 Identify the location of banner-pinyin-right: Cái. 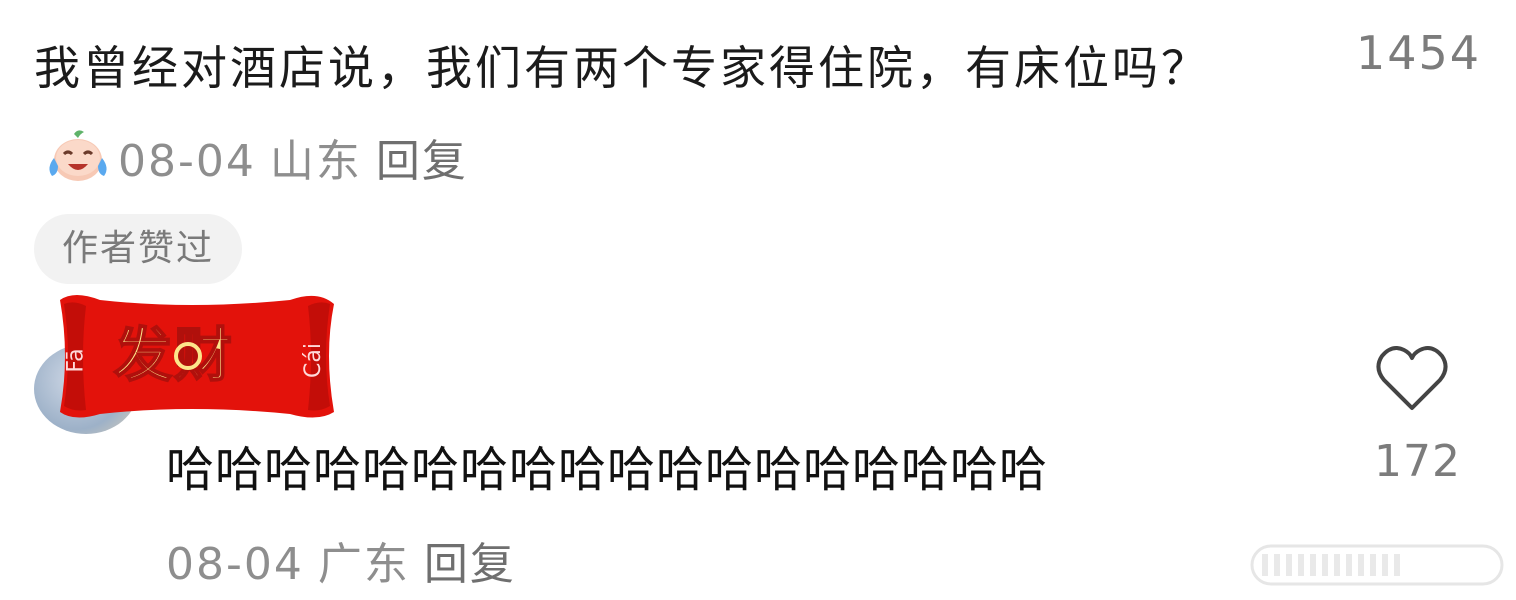
(313, 360).